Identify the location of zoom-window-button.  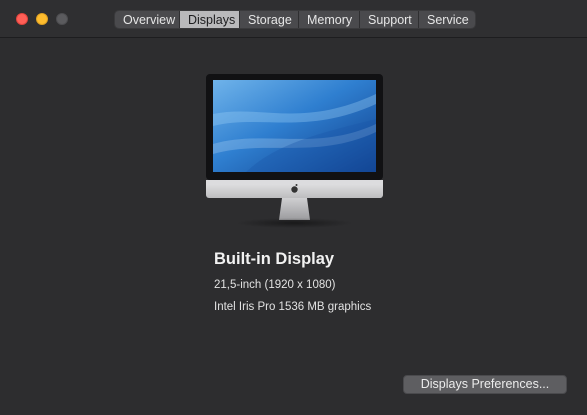
(62, 19).